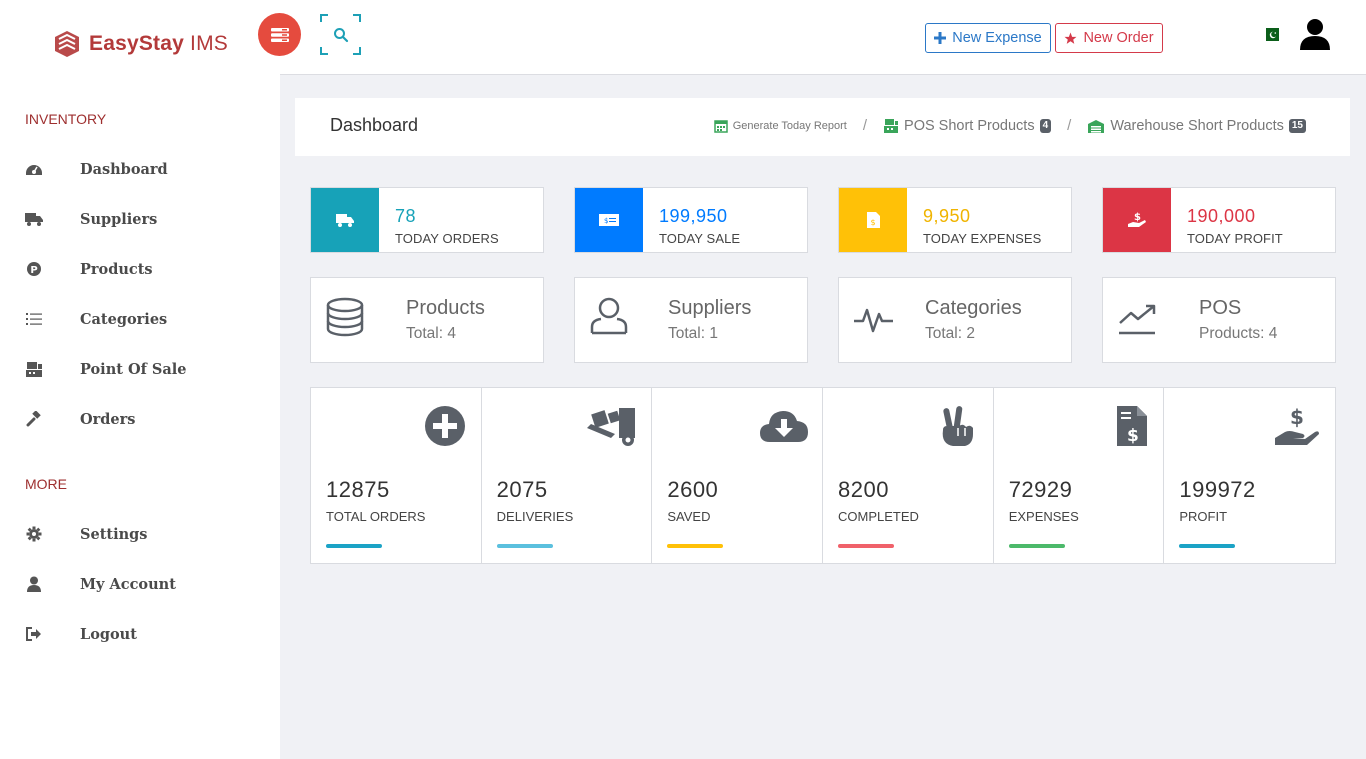 Image resolution: width=1366 pixels, height=759 pixels. I want to click on info-card-title: Products, so click(445, 308).